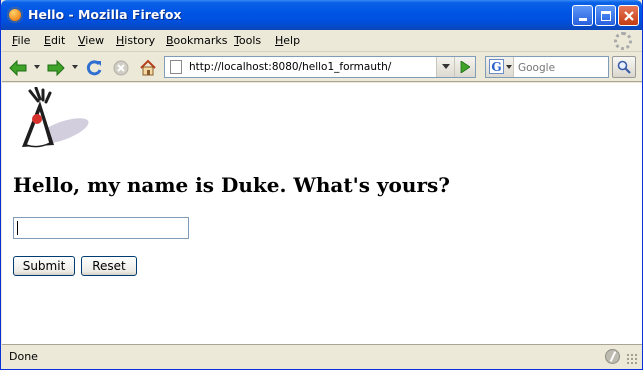  What do you see at coordinates (105, 14) in the screenshot?
I see `window-title: Hello - Mozilla Firefox` at bounding box center [105, 14].